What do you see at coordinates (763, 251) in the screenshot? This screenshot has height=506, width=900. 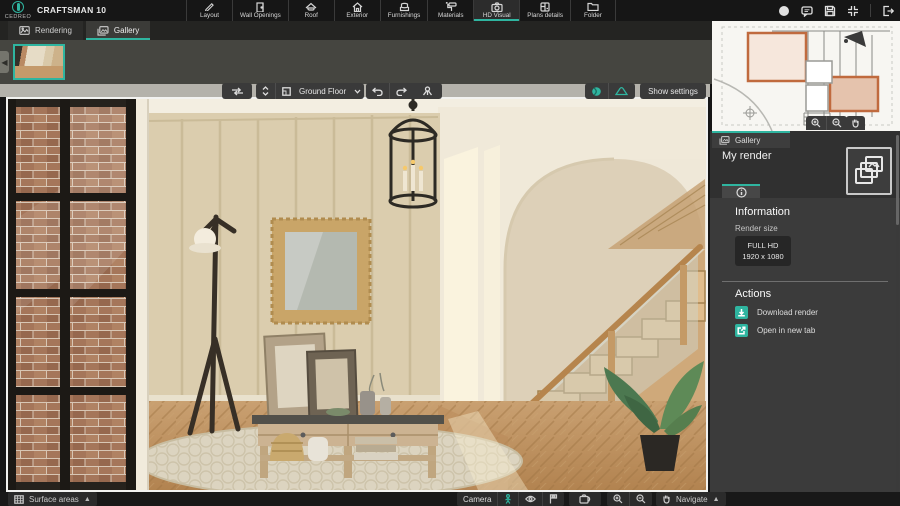 I see `render-size-card: FULL HD 1920 x 1080` at bounding box center [763, 251].